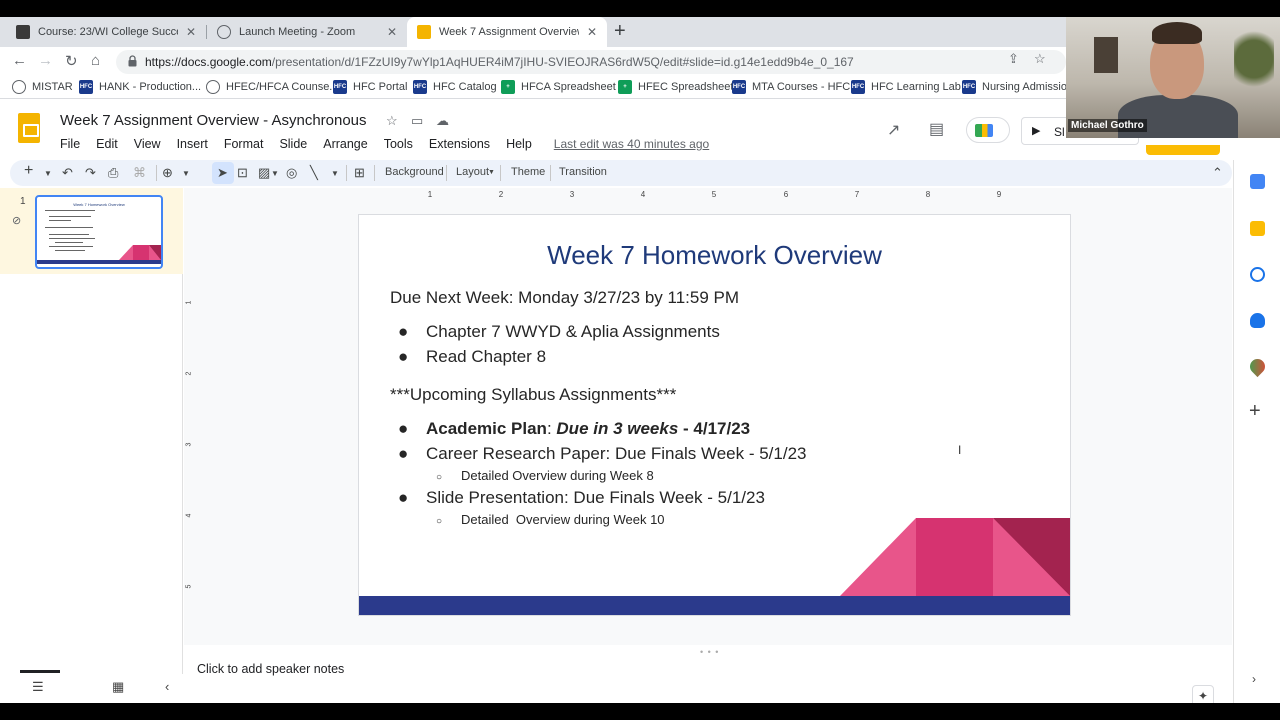 The height and width of the screenshot is (720, 1280). Describe the element at coordinates (620, 31) in the screenshot. I see `new-tab-icon: +` at that location.